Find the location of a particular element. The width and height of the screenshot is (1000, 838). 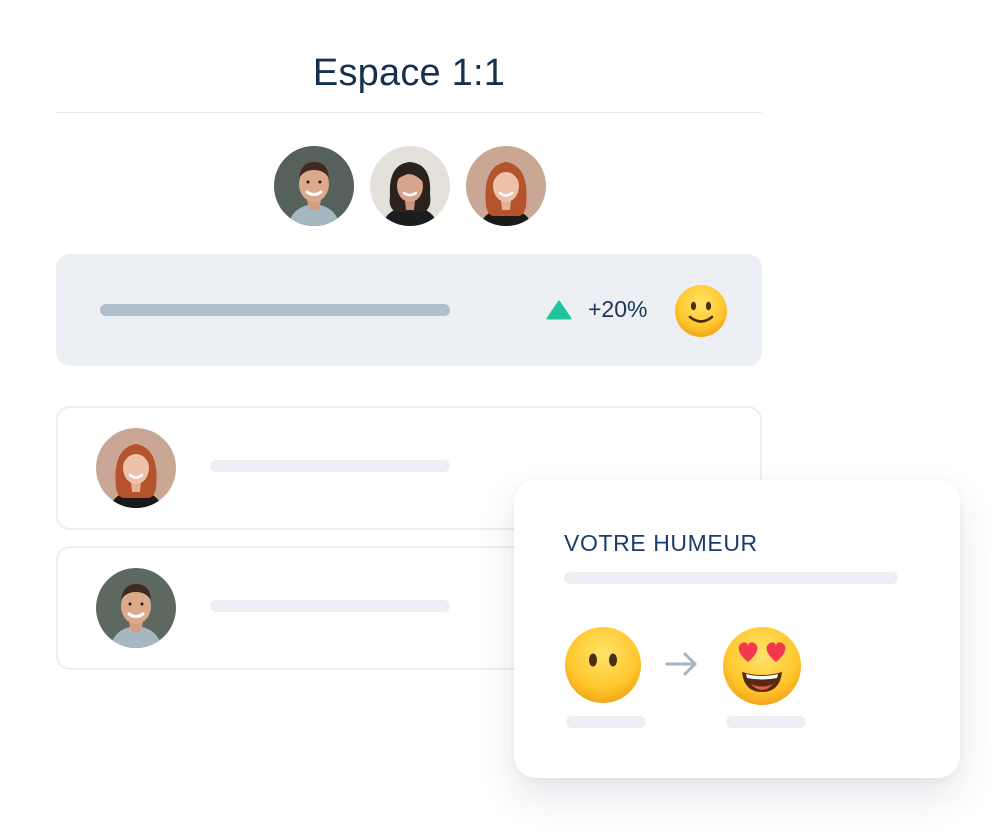

title-divider is located at coordinates (409, 112).